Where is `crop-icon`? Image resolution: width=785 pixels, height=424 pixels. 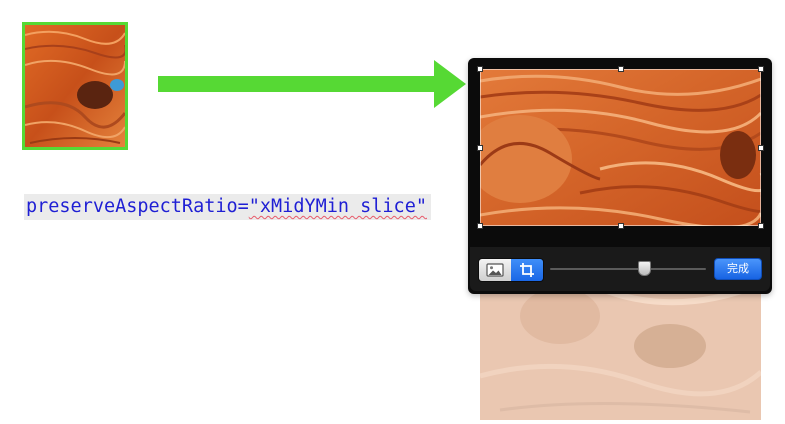 crop-icon is located at coordinates (527, 270).